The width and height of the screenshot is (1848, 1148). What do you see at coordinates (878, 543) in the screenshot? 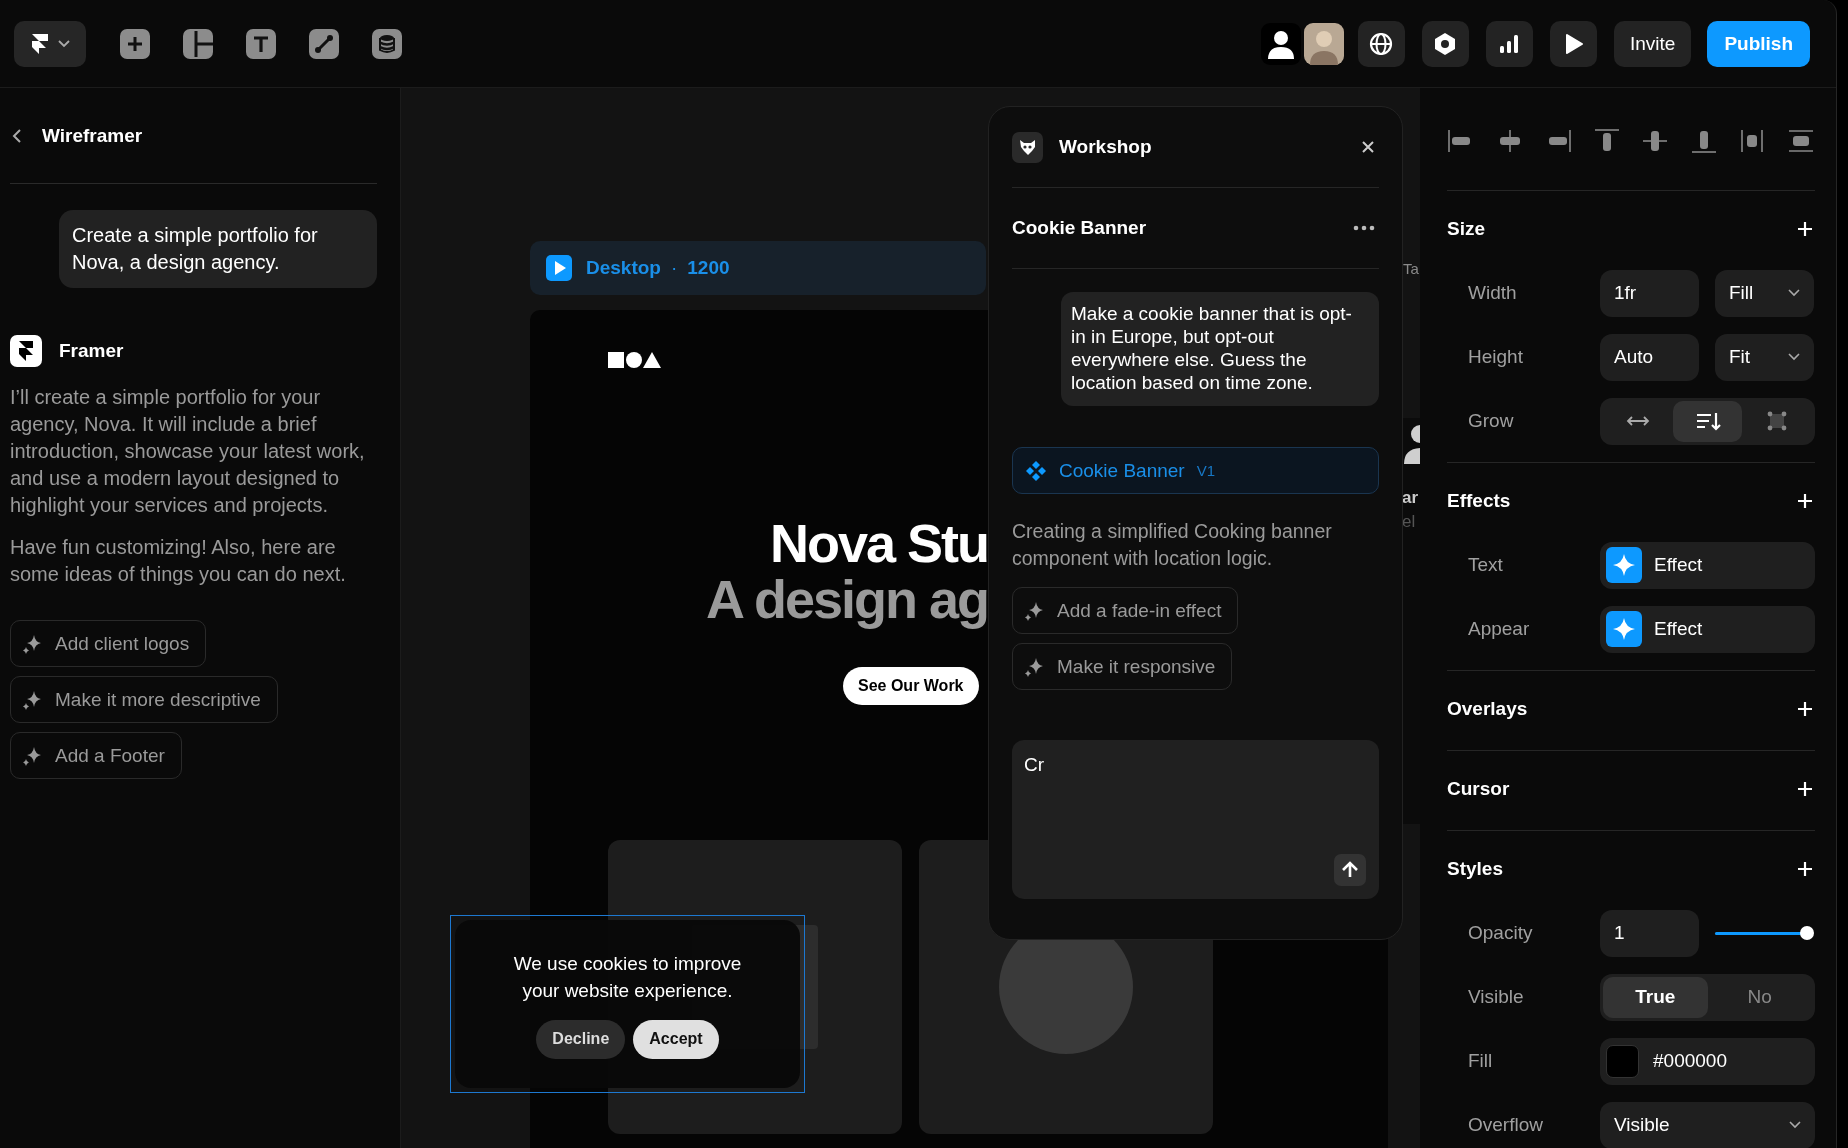
I see `hero-title: Nova Stu` at bounding box center [878, 543].